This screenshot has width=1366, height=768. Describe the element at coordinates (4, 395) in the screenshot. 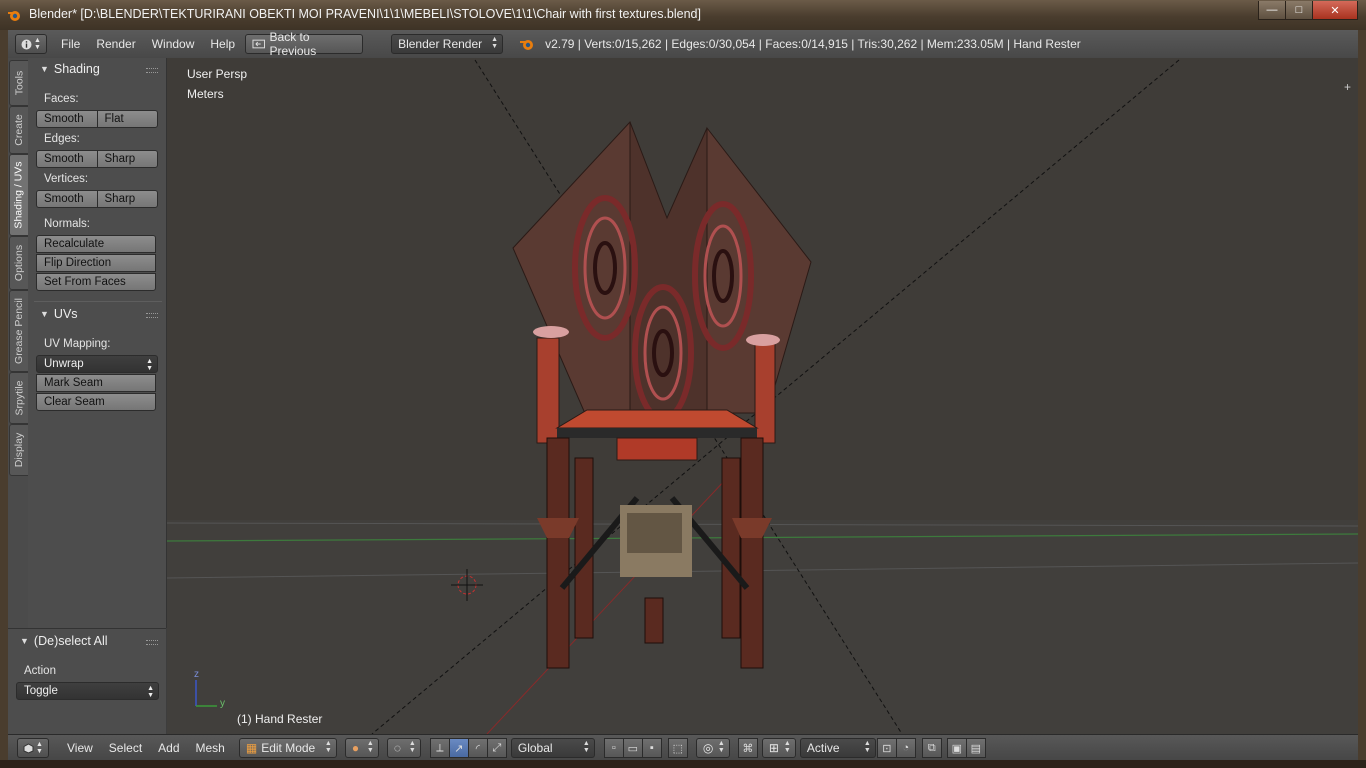

I see `window-frame-left` at that location.